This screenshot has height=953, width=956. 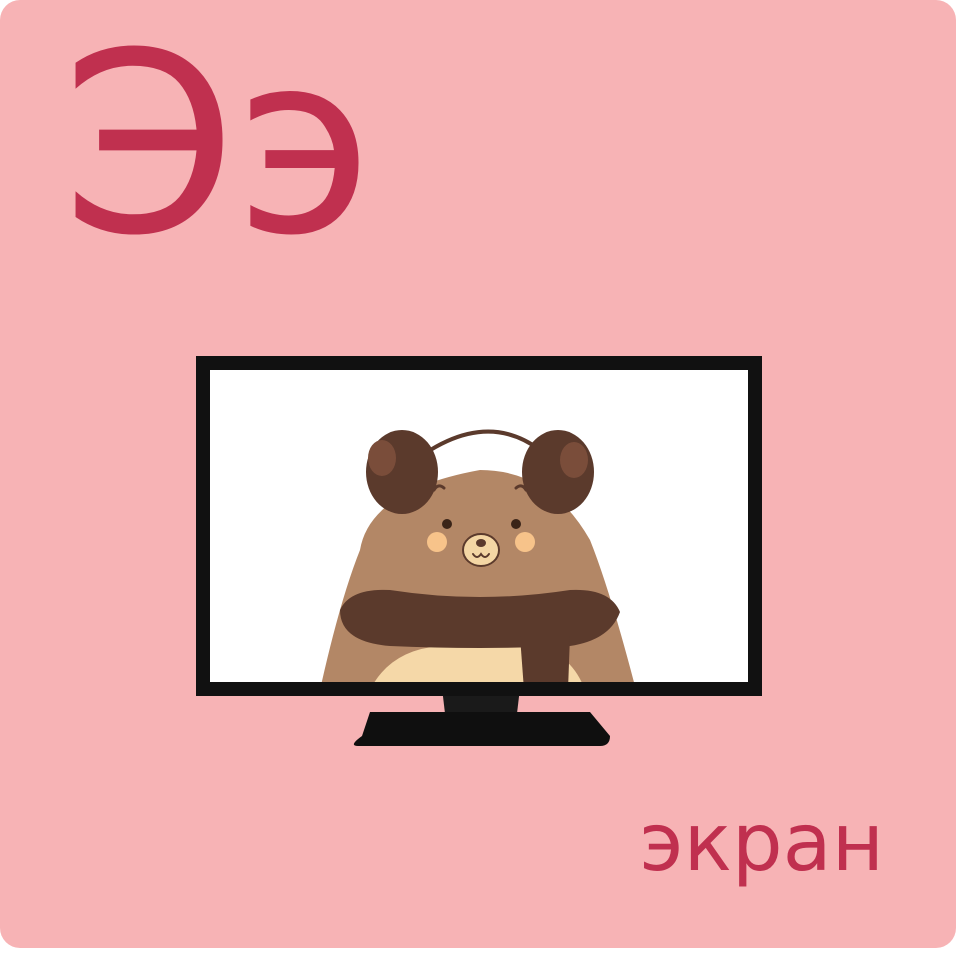 I want to click on cheek-right, so click(x=525, y=542).